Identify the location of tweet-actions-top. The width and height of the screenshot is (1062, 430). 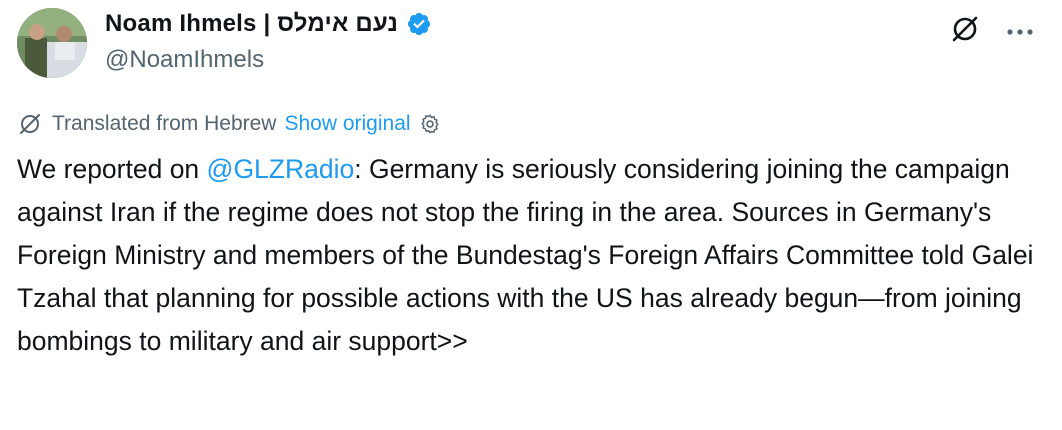
(992, 31).